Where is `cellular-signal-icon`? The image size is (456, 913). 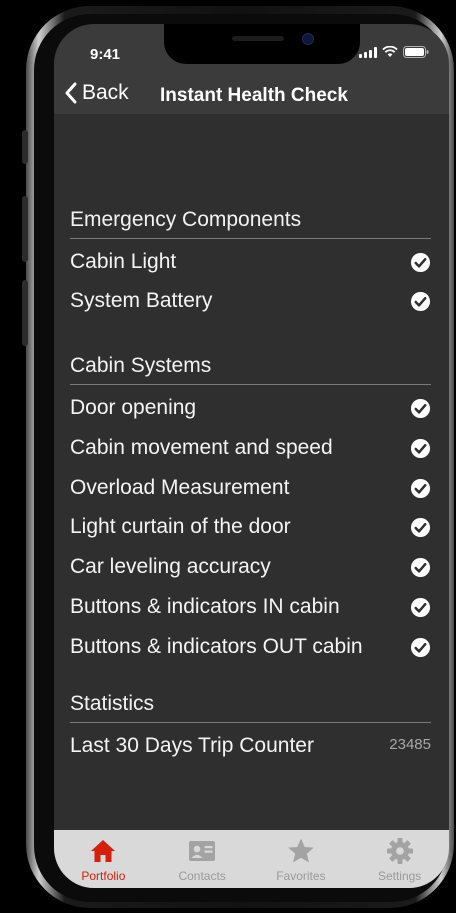 cellular-signal-icon is located at coordinates (368, 52).